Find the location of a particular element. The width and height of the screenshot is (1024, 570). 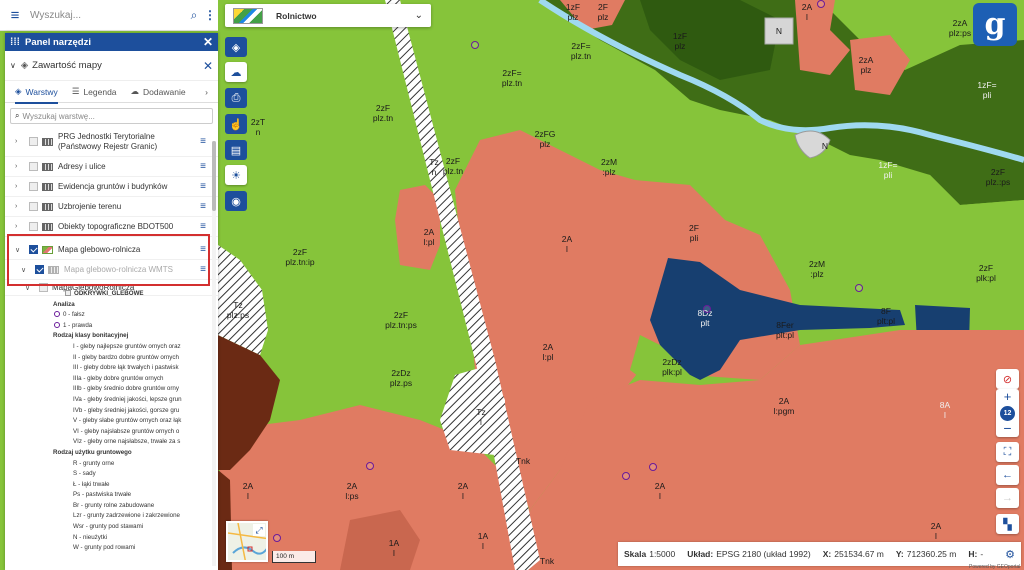

print-button: ⎙ is located at coordinates (236, 98).